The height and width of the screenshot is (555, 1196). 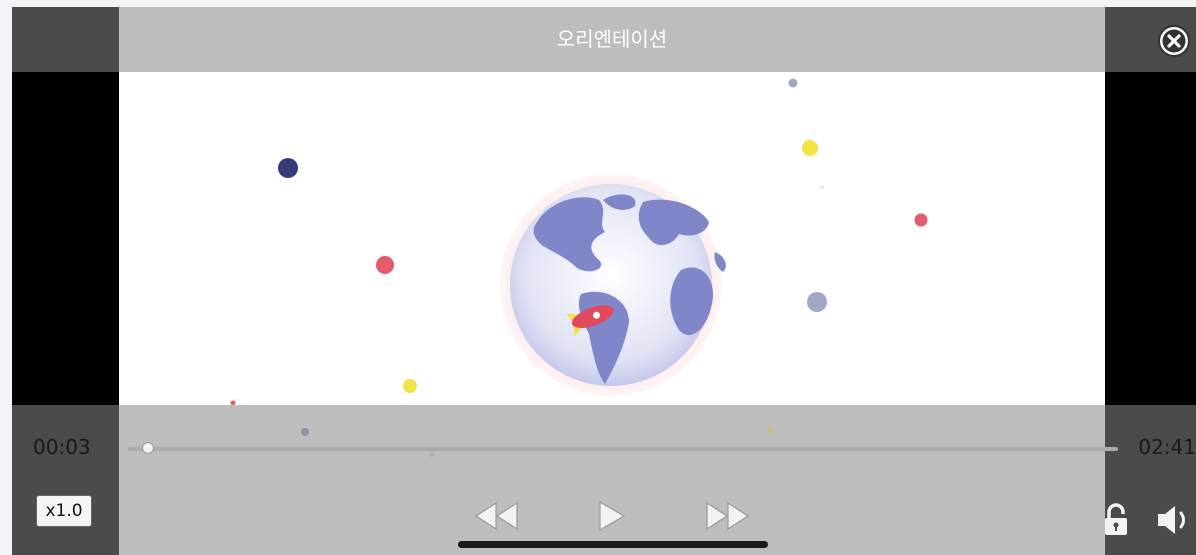 I want to click on title-bar: 오리엔테이션, so click(x=612, y=39).